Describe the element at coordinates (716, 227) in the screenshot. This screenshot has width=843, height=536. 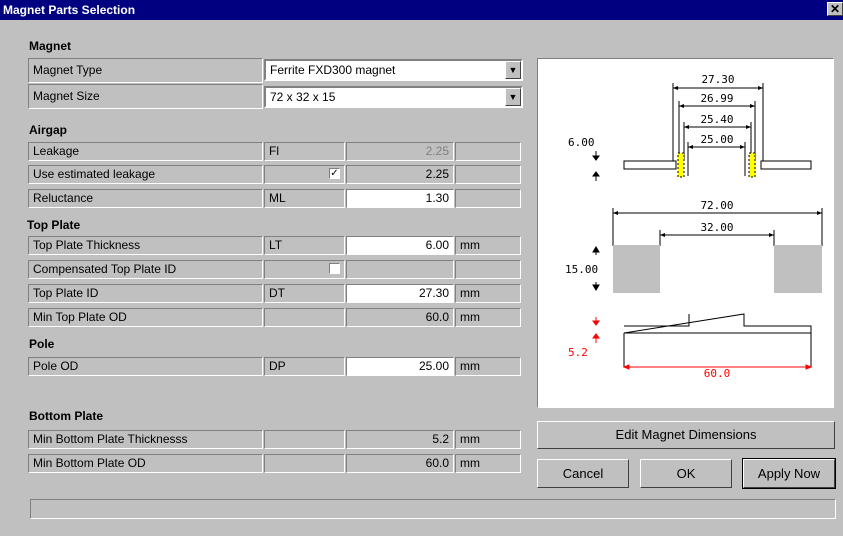
I see `dim-label-32-00: 32.00` at that location.